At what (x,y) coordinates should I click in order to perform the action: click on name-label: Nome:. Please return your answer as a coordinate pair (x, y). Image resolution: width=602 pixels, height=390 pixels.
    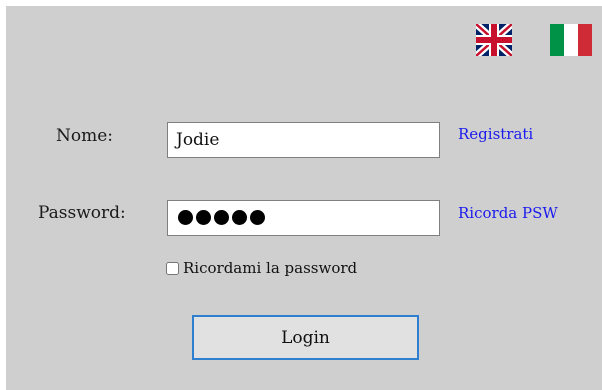
    Looking at the image, I should click on (85, 136).